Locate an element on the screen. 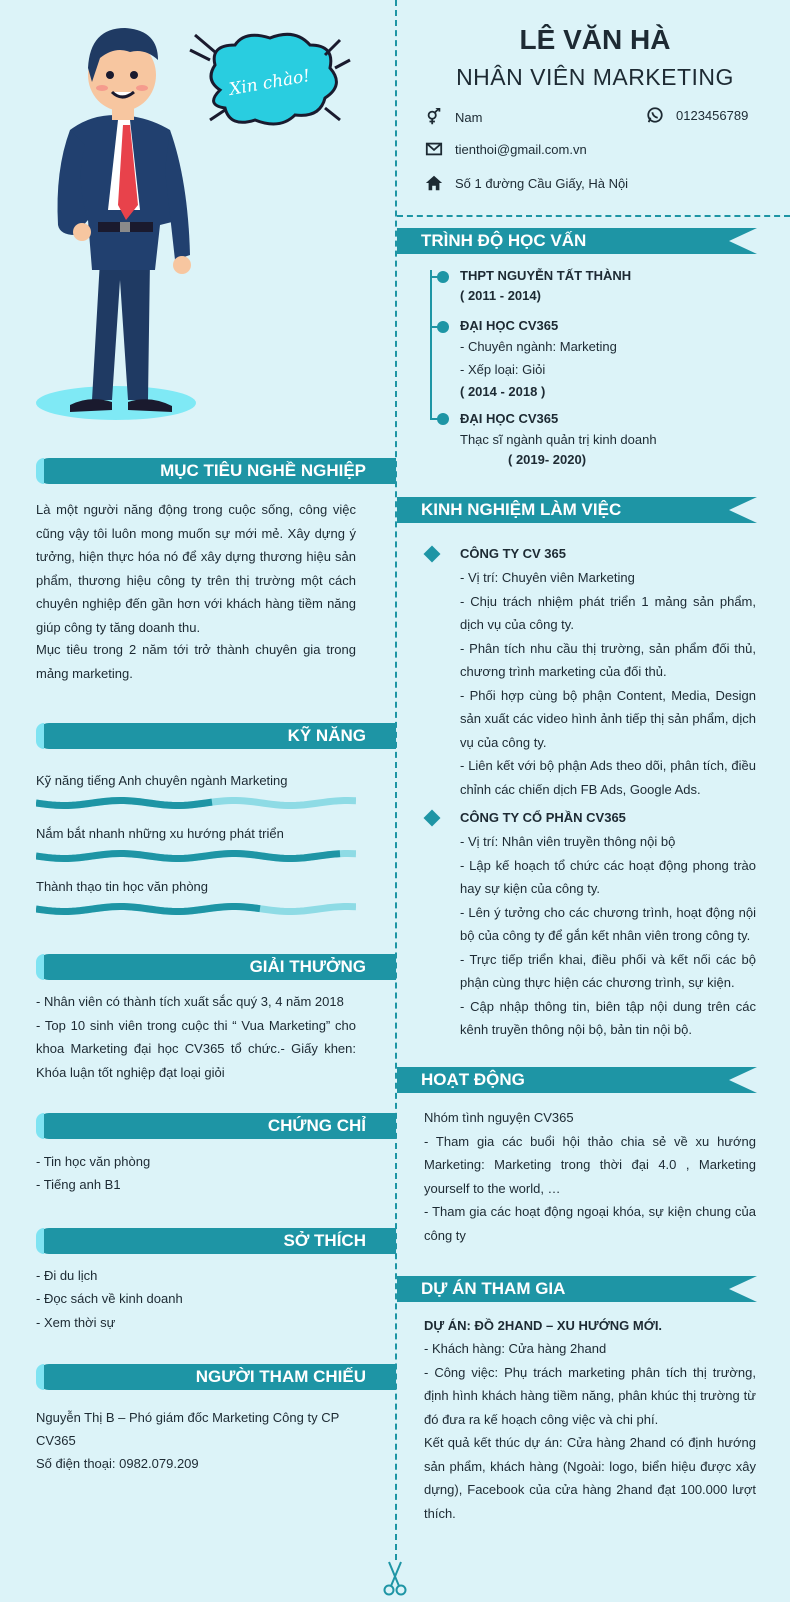 The height and width of the screenshot is (1602, 790). projects-header: DỰ ÁN THAM GIA is located at coordinates (577, 1289).